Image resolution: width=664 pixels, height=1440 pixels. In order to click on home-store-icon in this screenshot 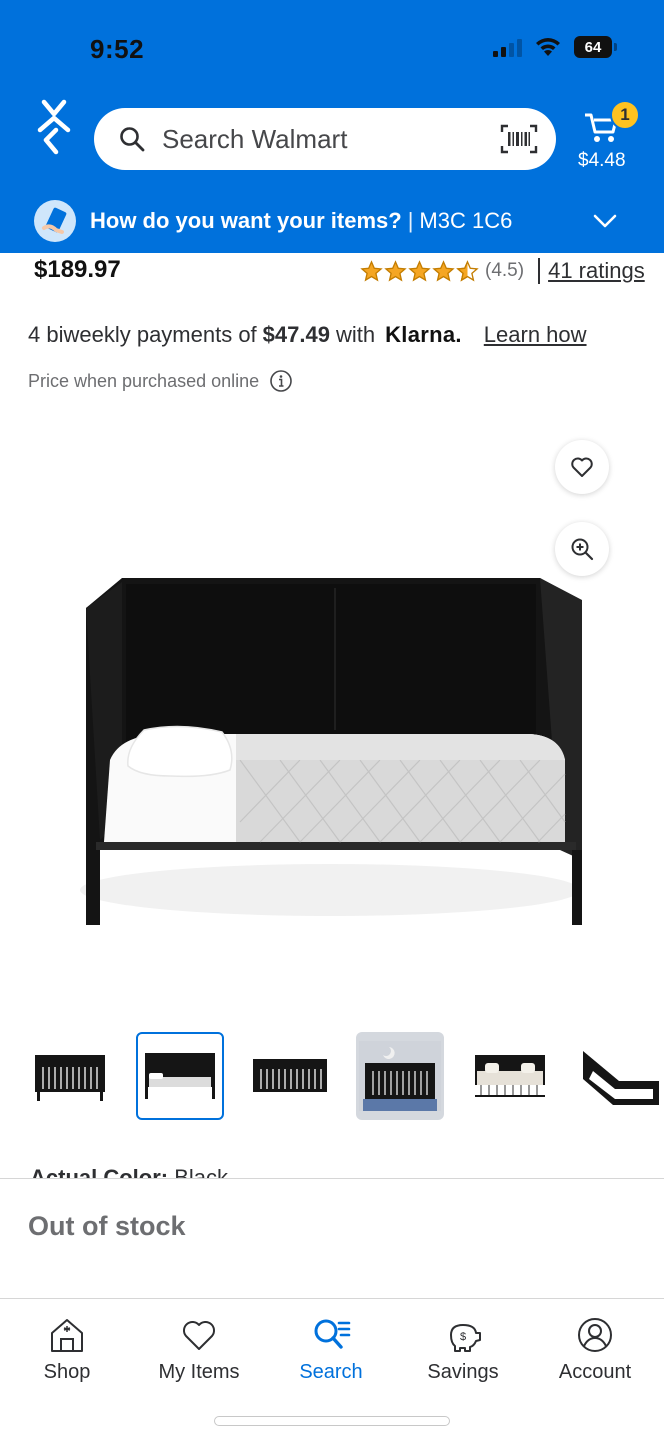, I will do `click(67, 1335)`.